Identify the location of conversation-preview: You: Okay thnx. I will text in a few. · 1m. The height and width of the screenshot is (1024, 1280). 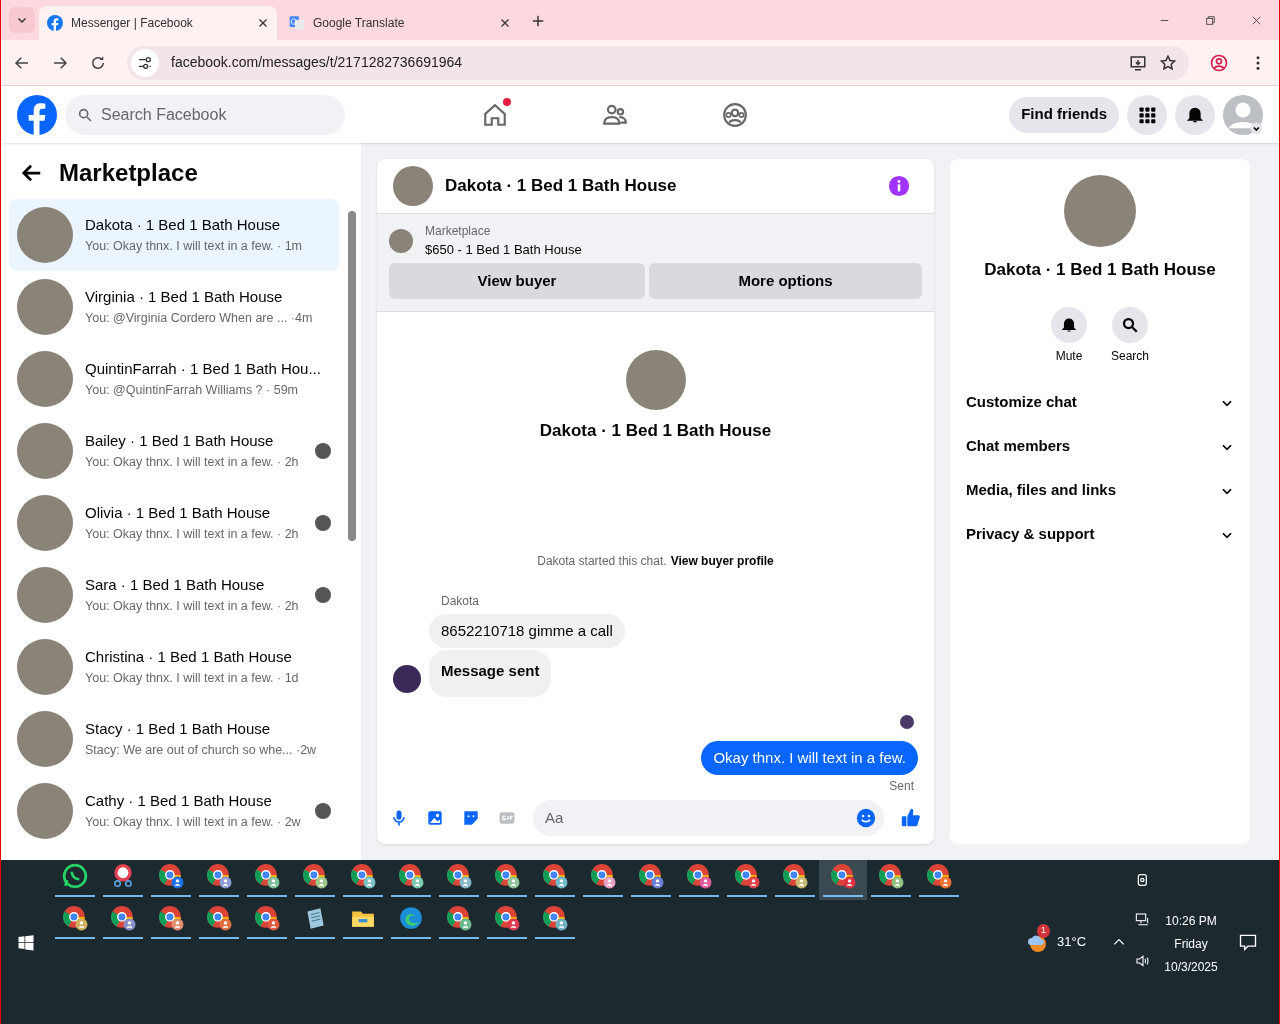
(194, 246).